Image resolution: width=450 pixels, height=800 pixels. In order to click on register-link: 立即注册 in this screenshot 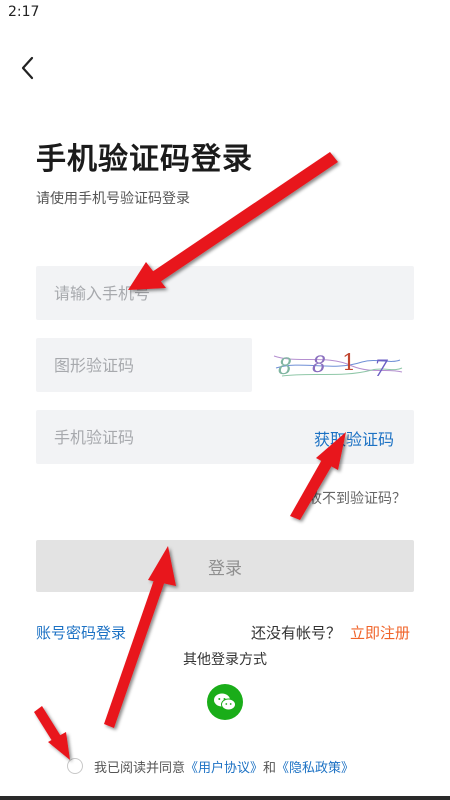, I will do `click(380, 632)`.